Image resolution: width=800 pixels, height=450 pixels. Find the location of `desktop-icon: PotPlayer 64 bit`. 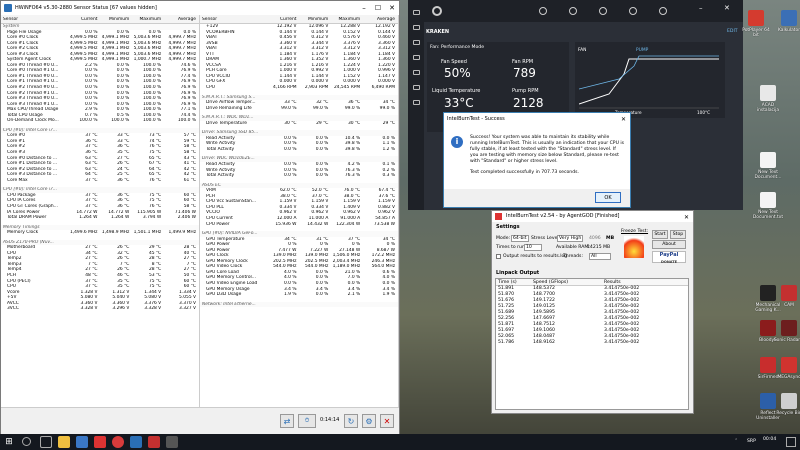

desktop-icon: PotPlayer 64 bit is located at coordinates (756, 24).